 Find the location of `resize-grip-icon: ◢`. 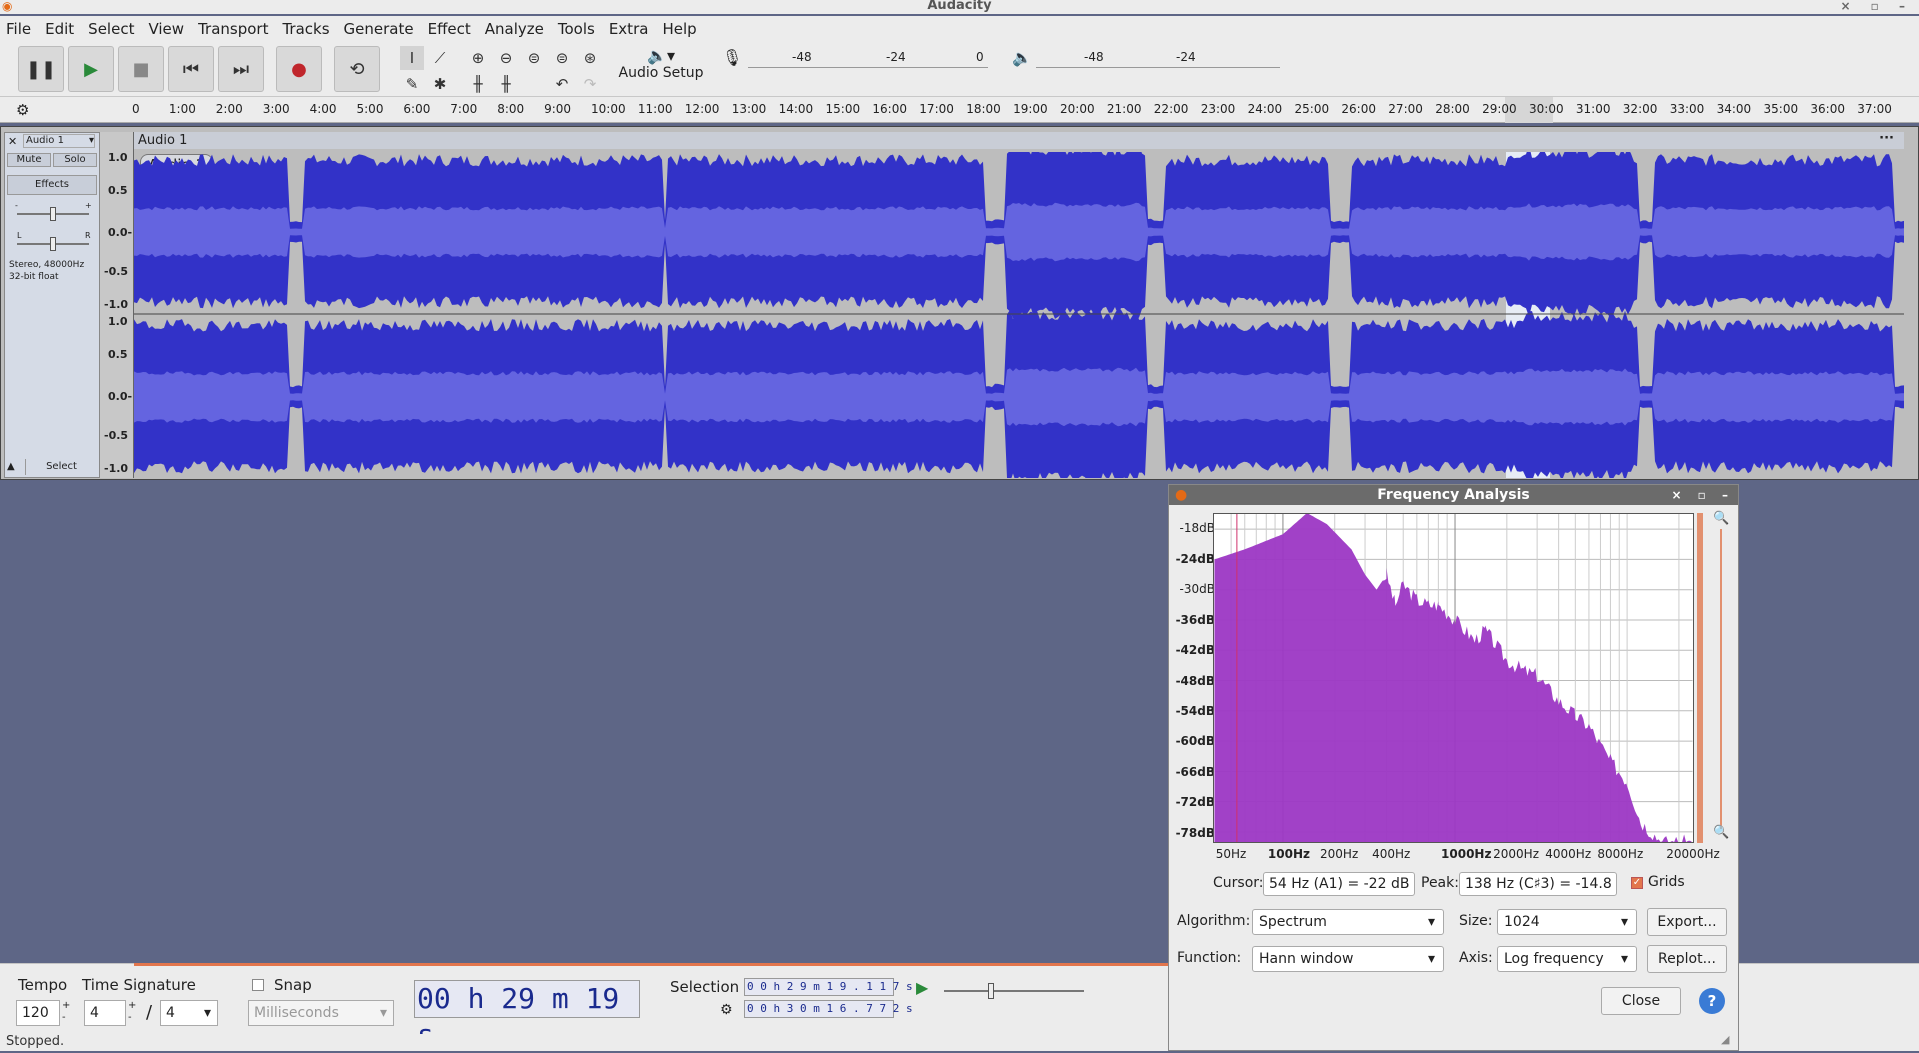

resize-grip-icon: ◢ is located at coordinates (1725, 1039).